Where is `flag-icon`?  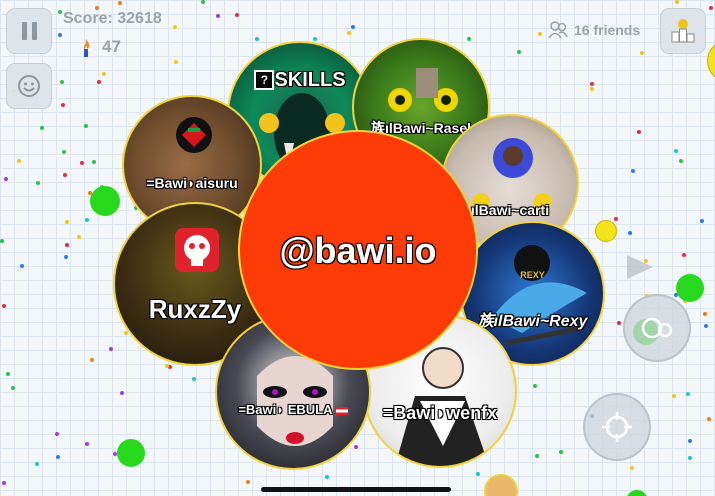 flag-icon is located at coordinates (341, 410).